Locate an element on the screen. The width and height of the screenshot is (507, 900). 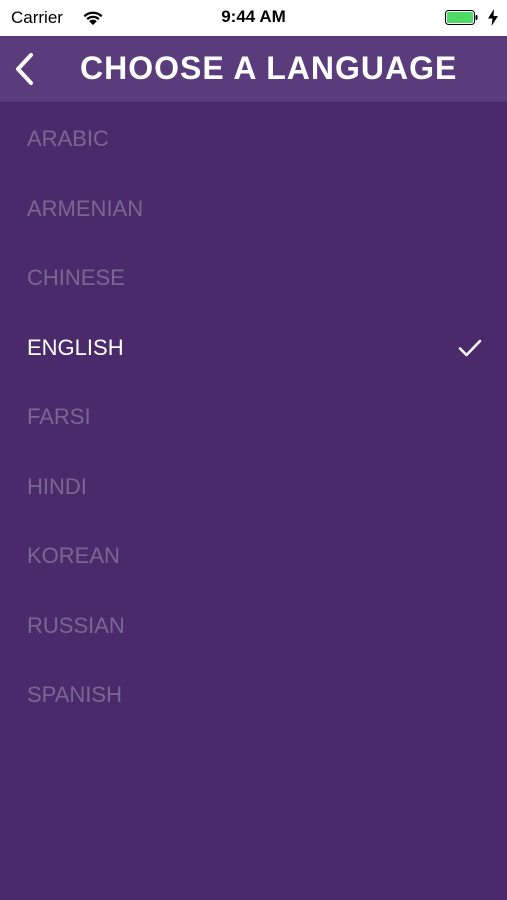
charging-bolt-icon is located at coordinates (493, 17).